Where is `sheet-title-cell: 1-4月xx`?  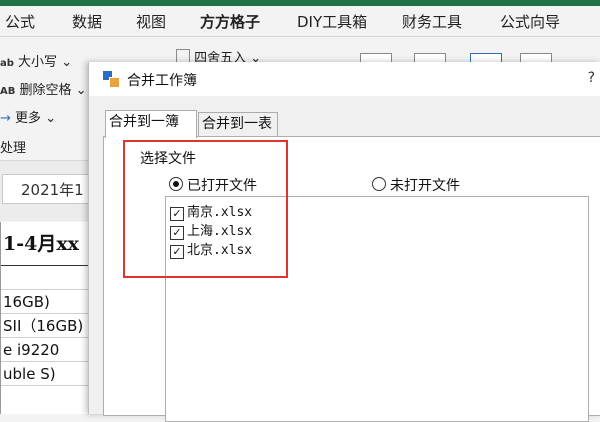 sheet-title-cell: 1-4月xx is located at coordinates (47, 244).